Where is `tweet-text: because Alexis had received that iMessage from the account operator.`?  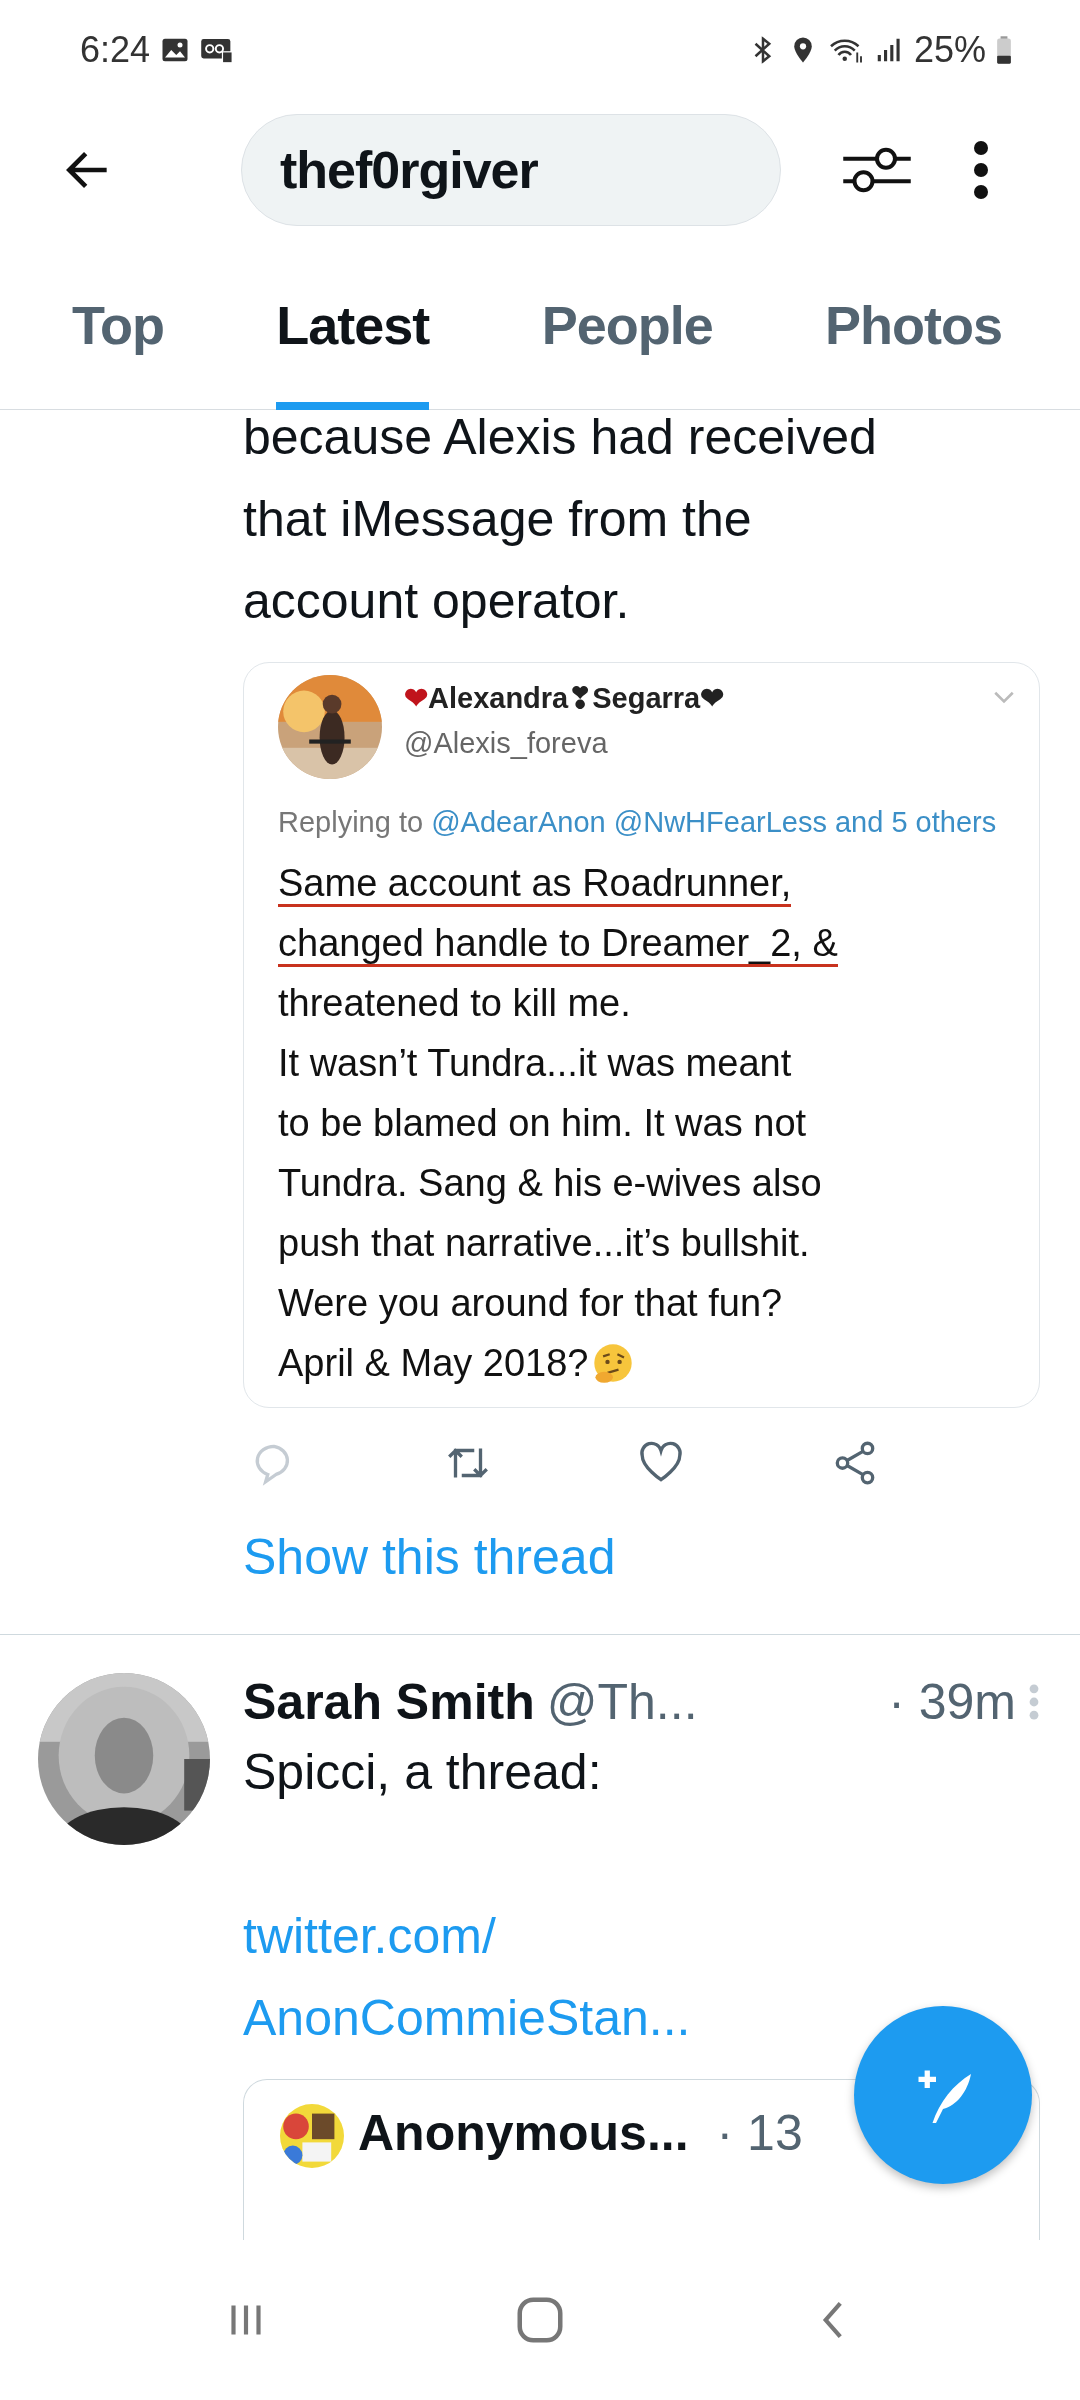
tweet-text: because Alexis had received that iMessage from the account operator. is located at coordinates (560, 520).